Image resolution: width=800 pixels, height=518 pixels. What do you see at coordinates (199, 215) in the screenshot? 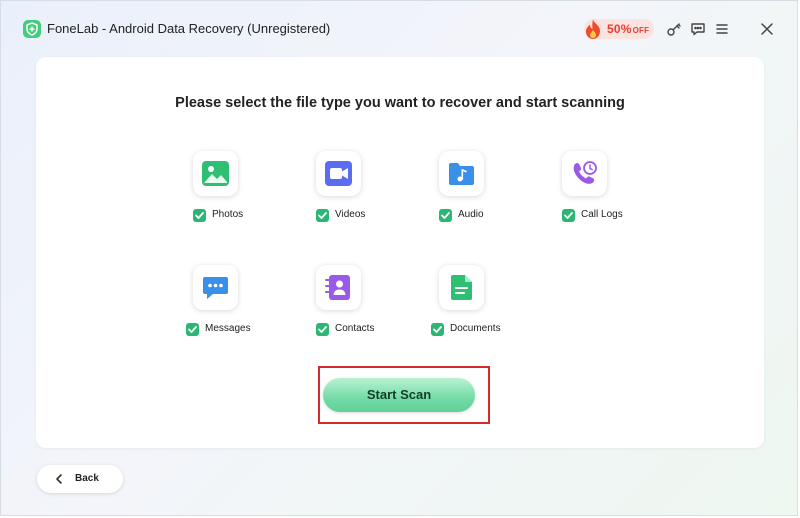
I see `photos-checkbox` at bounding box center [199, 215].